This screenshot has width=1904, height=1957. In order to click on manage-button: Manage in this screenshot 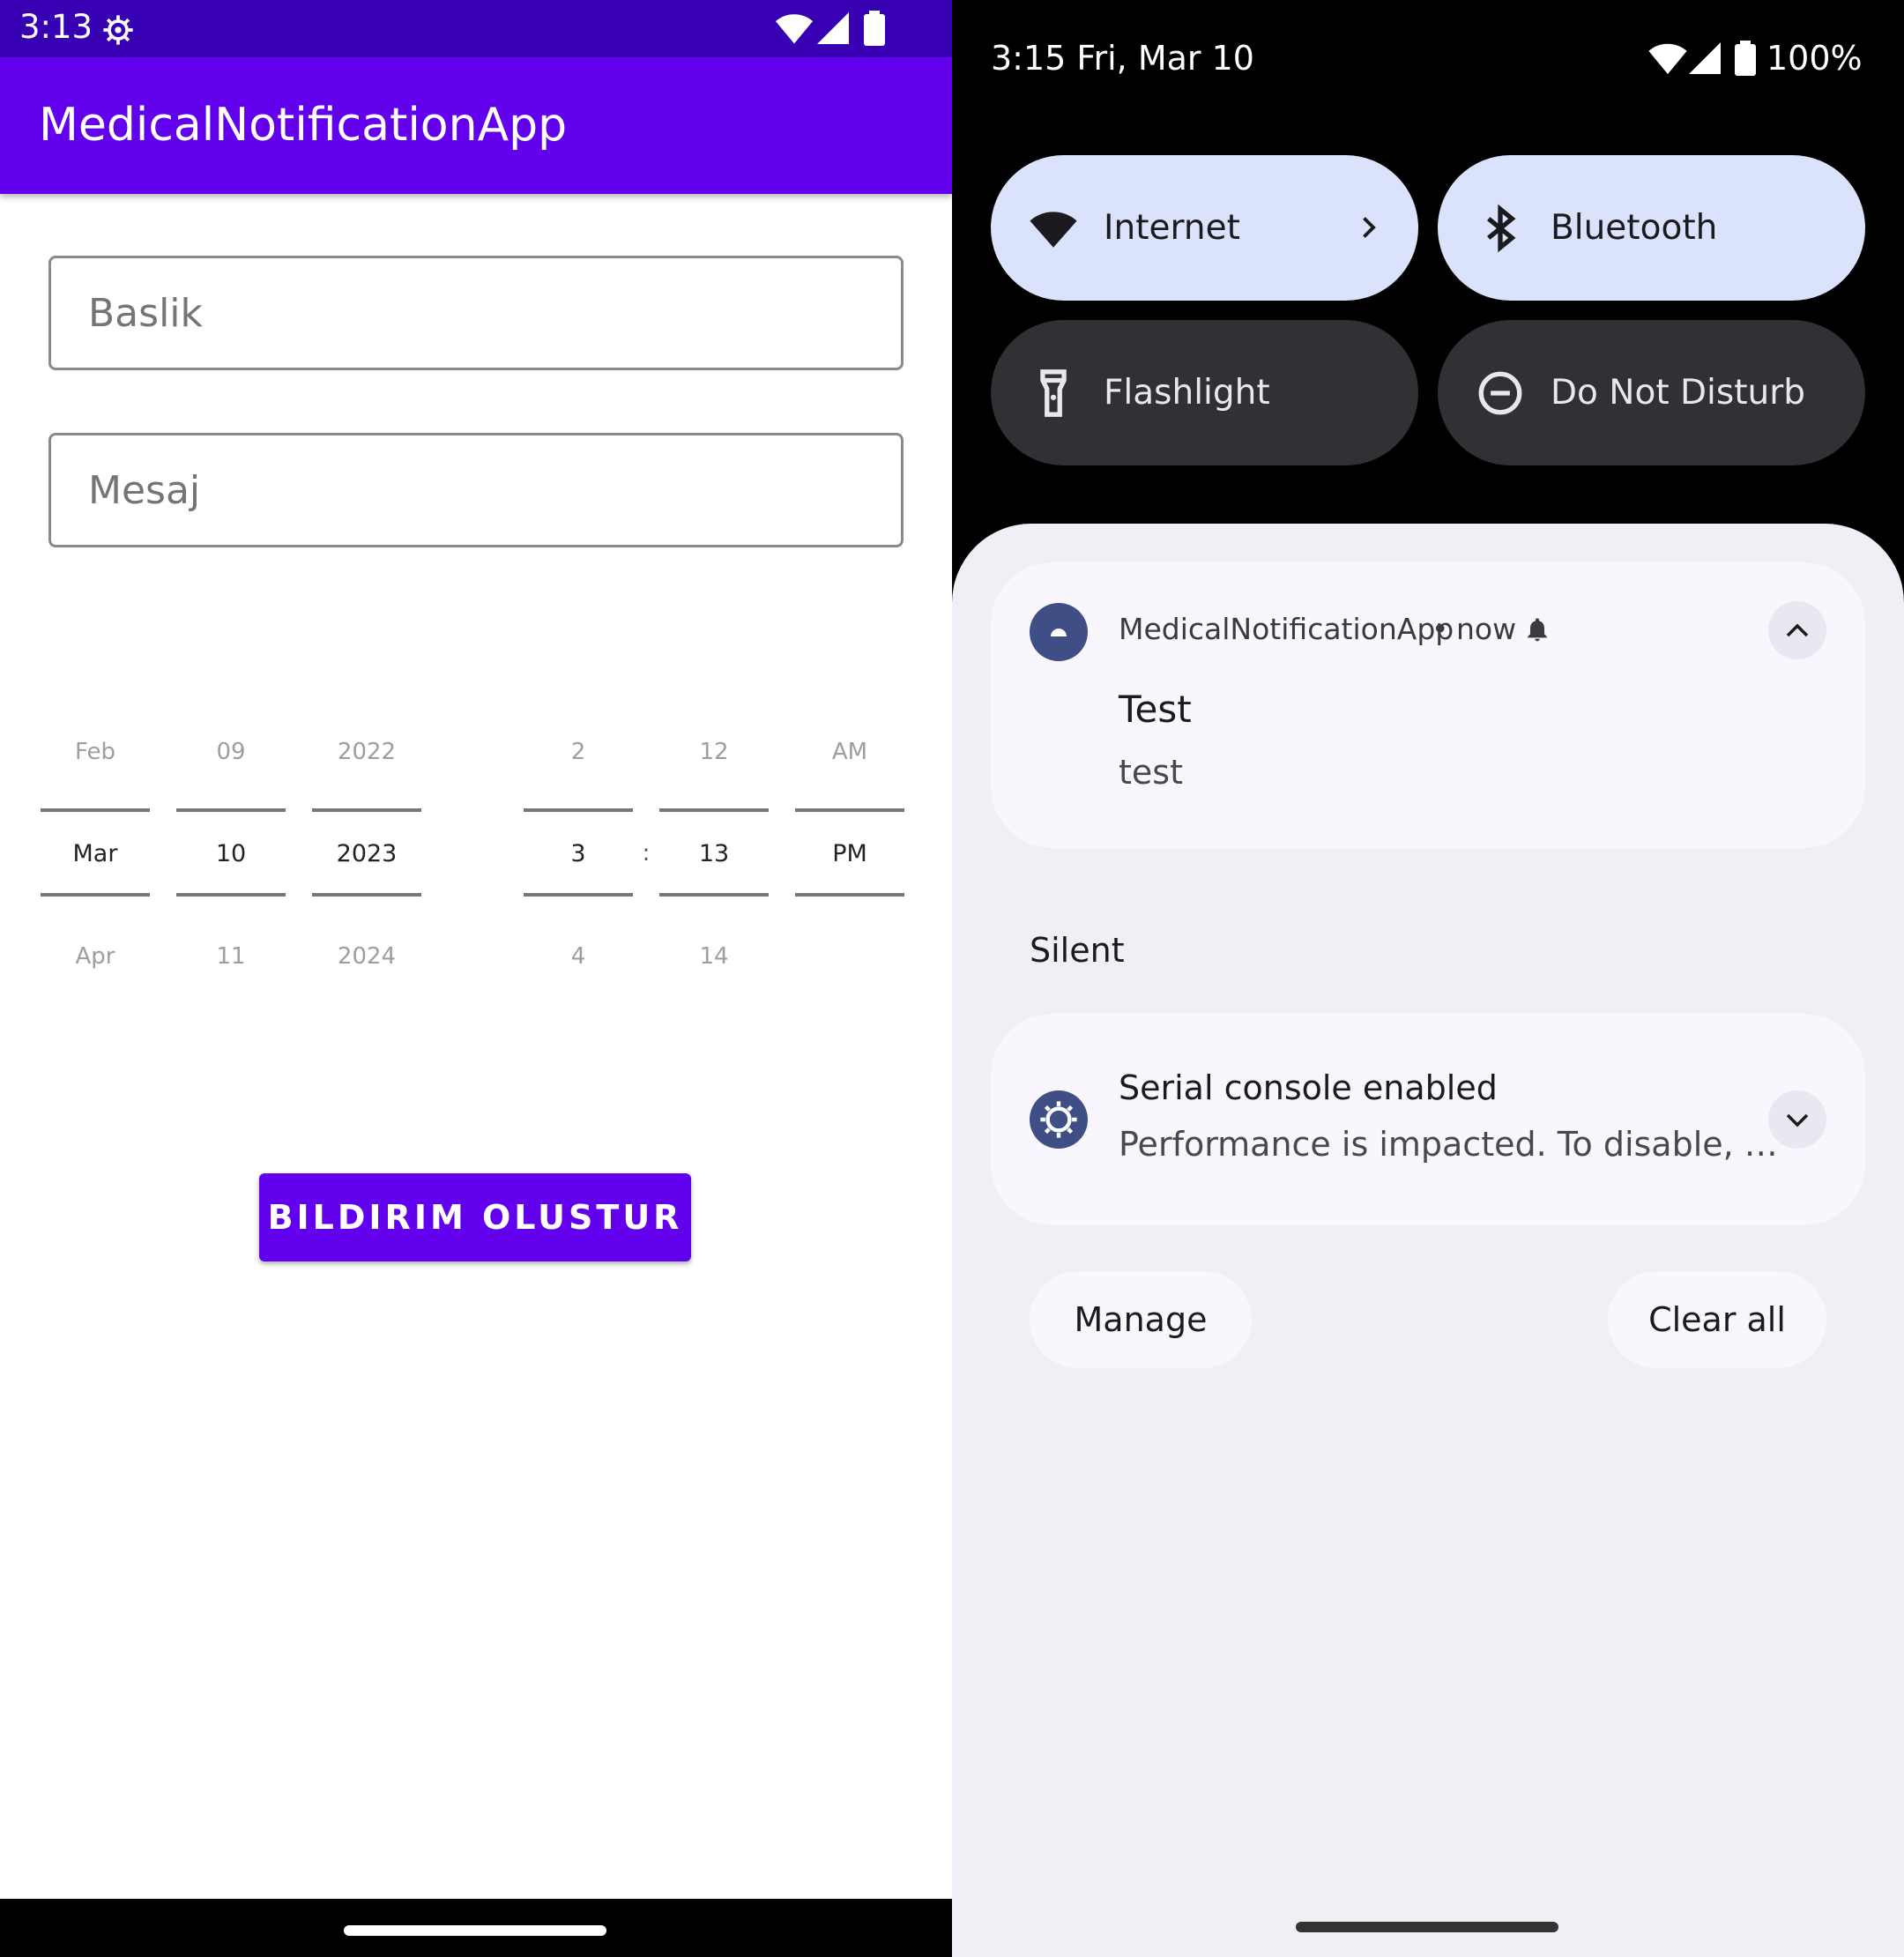, I will do `click(1141, 1319)`.